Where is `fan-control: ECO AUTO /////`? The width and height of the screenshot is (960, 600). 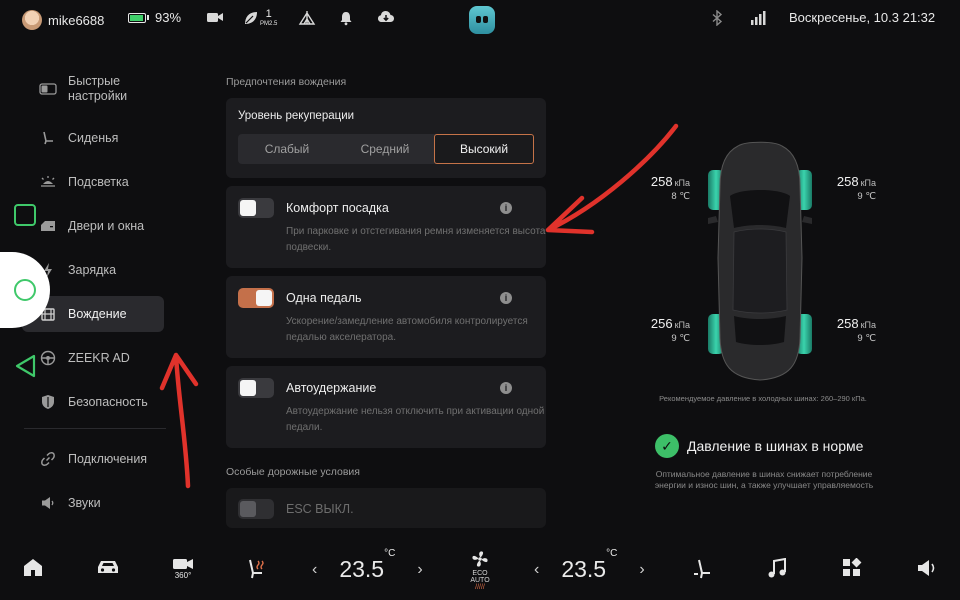 fan-control: ECO AUTO ///// is located at coordinates (480, 570).